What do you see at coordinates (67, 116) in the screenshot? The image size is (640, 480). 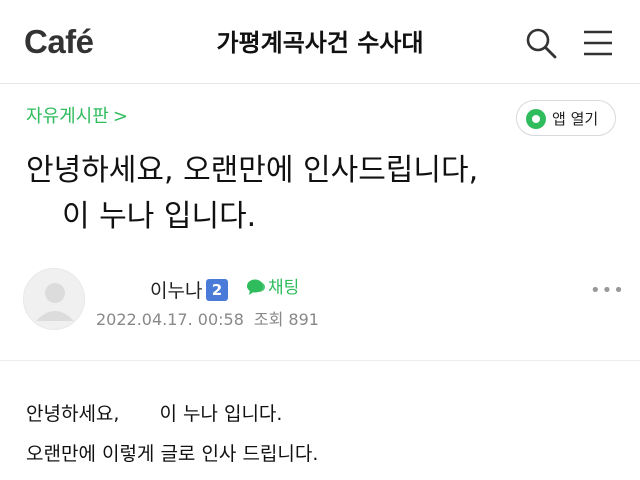 I see `board-name: 자유게시판` at bounding box center [67, 116].